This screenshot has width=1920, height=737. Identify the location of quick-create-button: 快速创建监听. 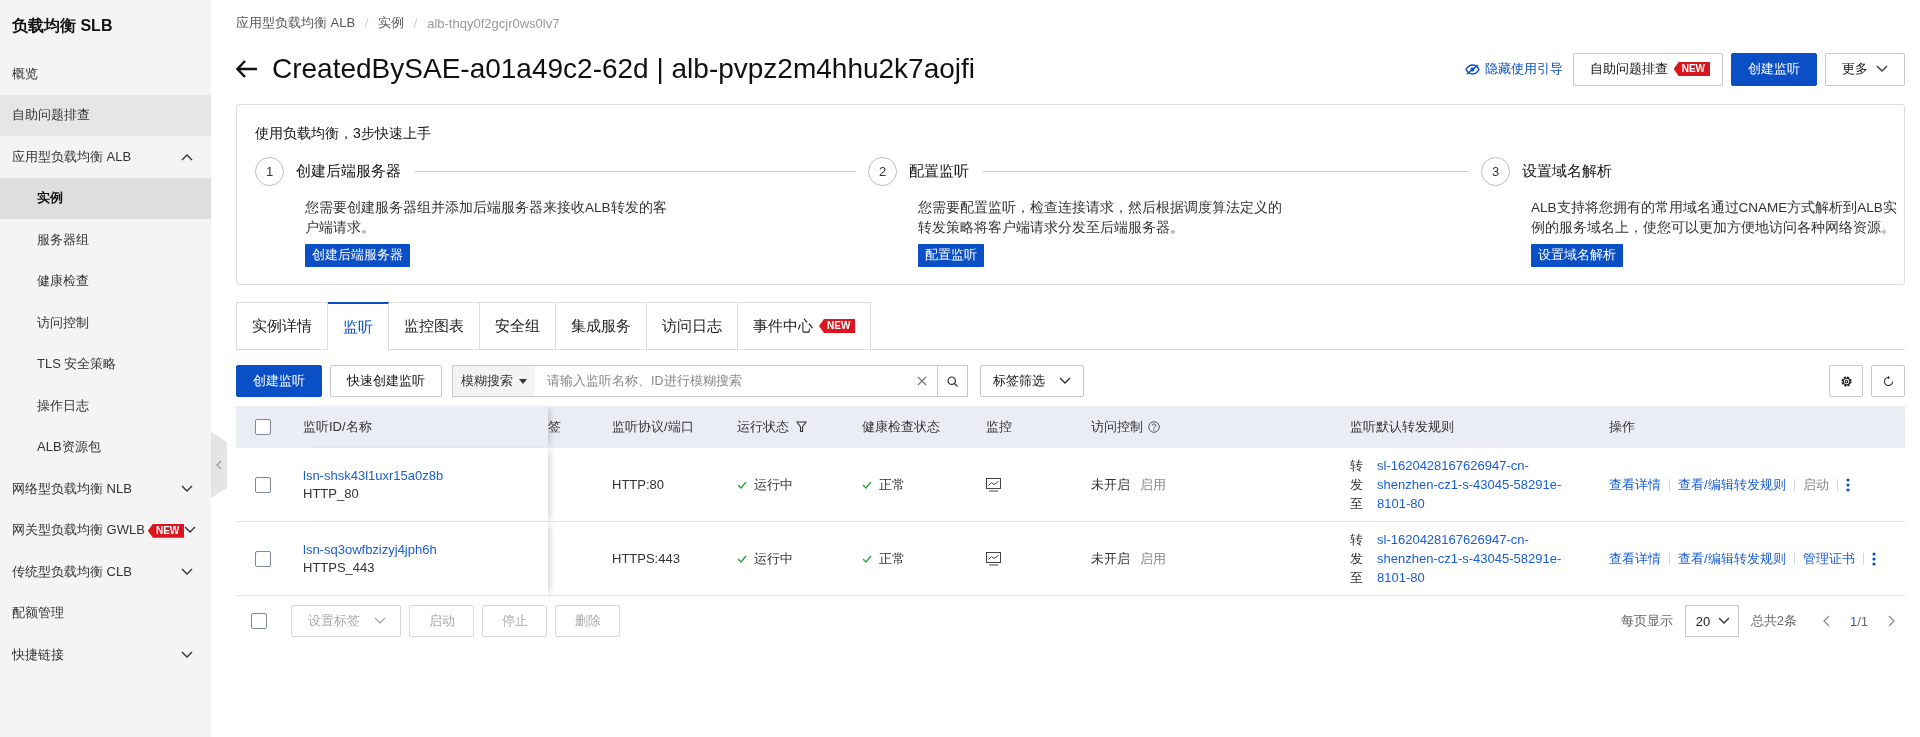
(386, 381).